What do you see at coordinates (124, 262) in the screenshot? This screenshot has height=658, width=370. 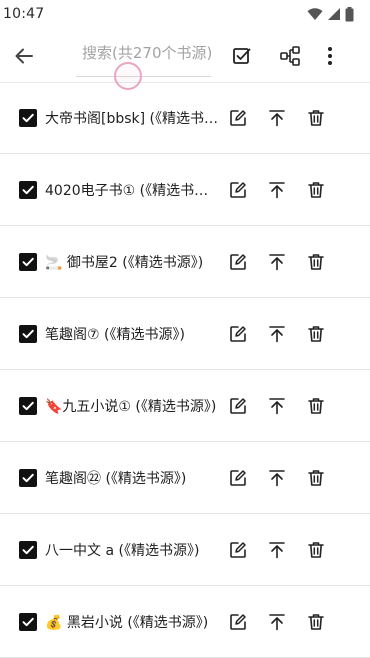 I see `source-name: 🚬 御书屋2 (《精选书源》)` at bounding box center [124, 262].